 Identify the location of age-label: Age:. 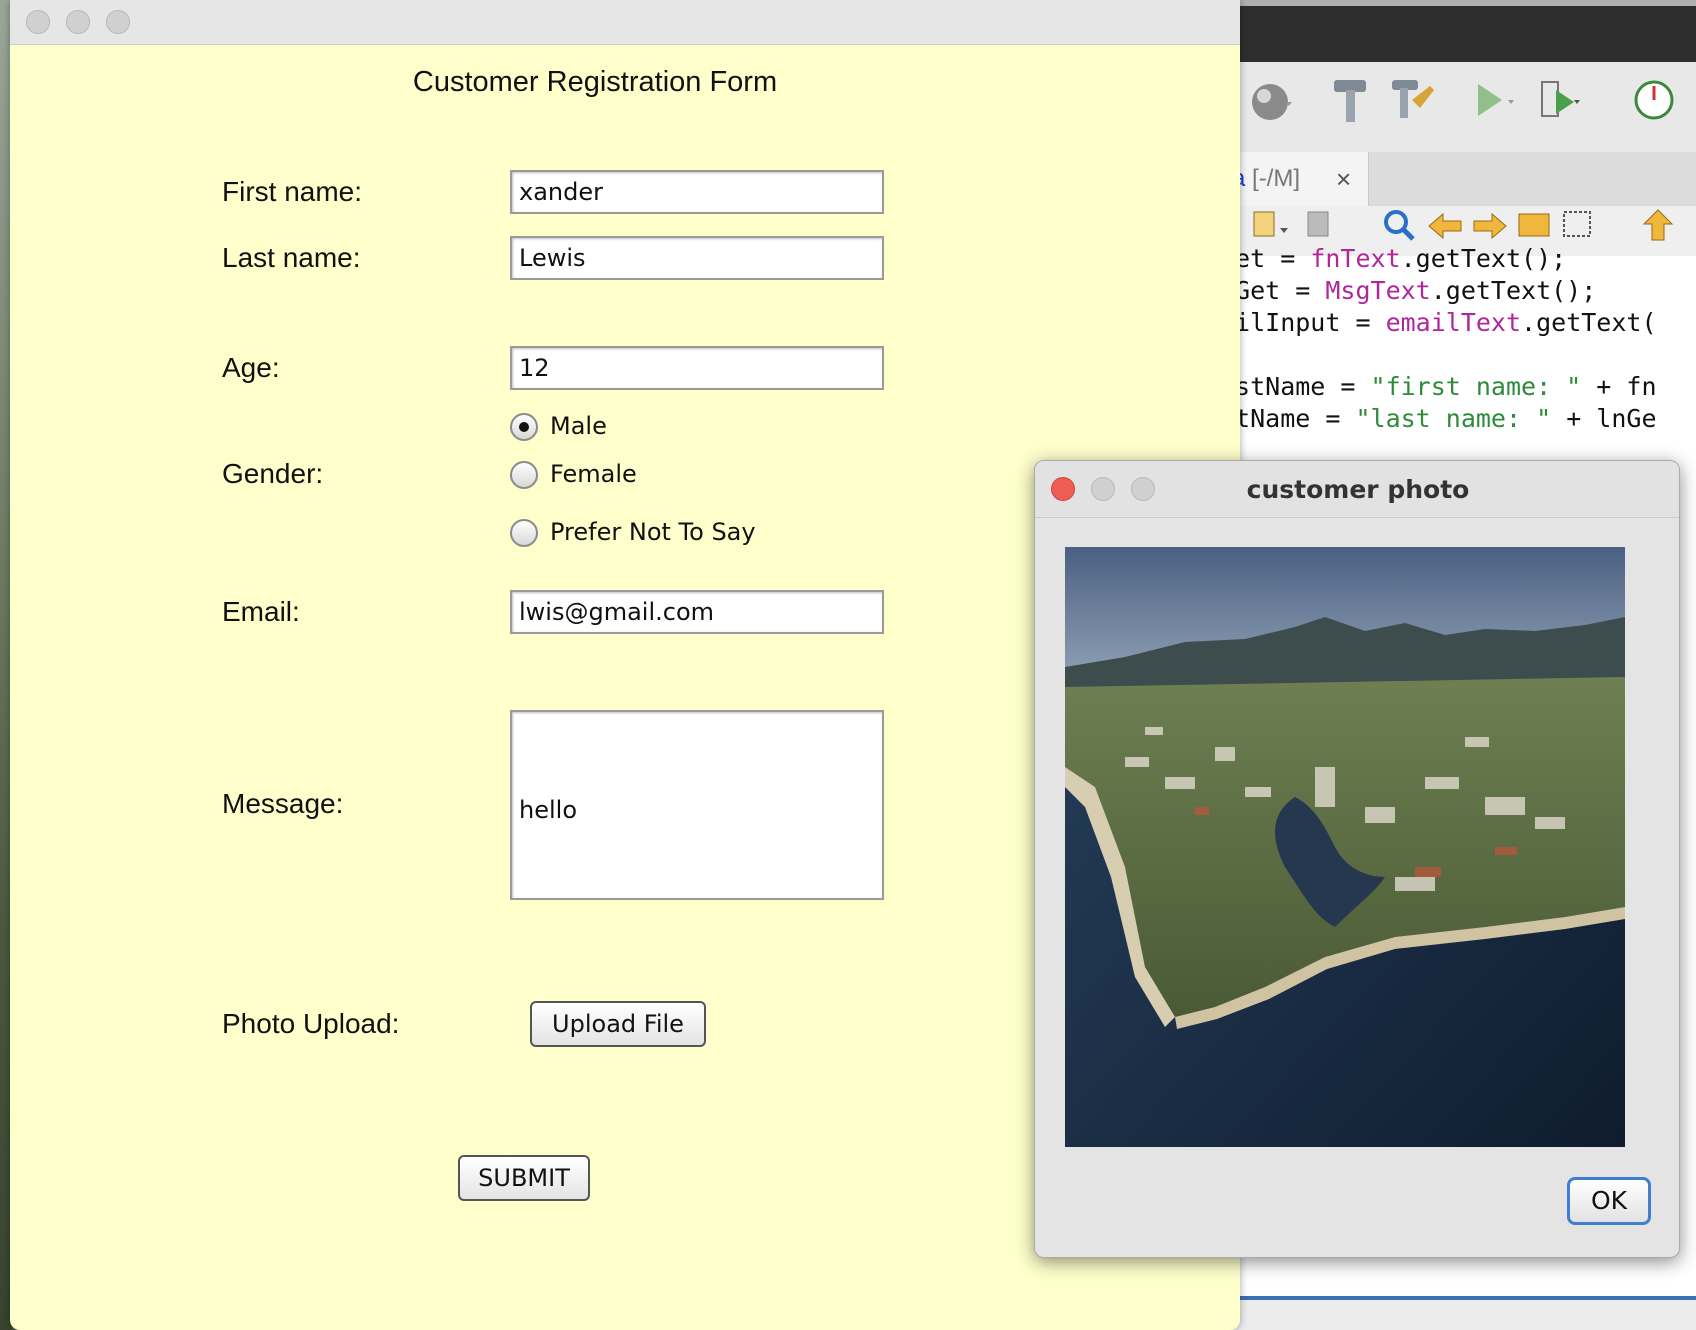
(251, 367).